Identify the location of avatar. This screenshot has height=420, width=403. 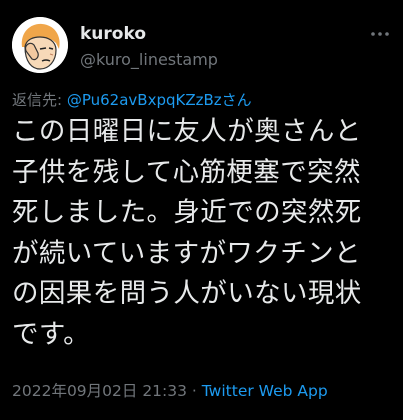
(40, 45).